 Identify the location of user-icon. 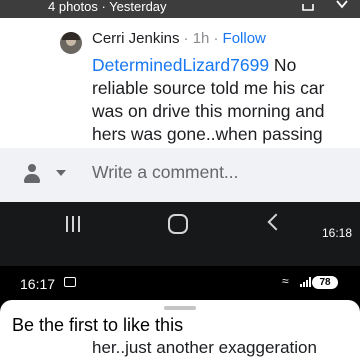
(32, 174).